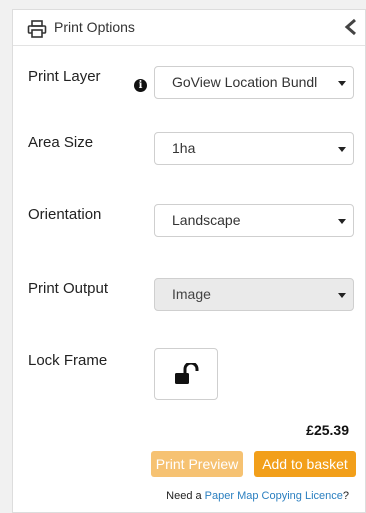  What do you see at coordinates (327, 430) in the screenshot?
I see `price: £25.39` at bounding box center [327, 430].